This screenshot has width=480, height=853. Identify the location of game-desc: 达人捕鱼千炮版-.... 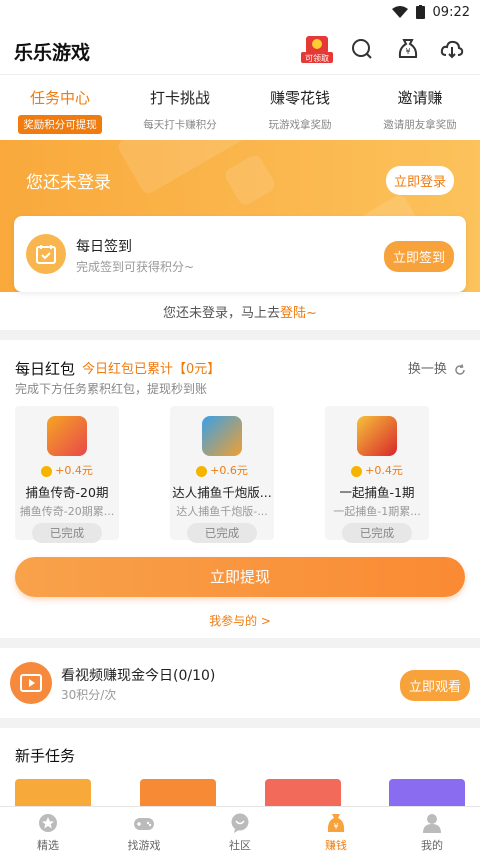
(222, 511).